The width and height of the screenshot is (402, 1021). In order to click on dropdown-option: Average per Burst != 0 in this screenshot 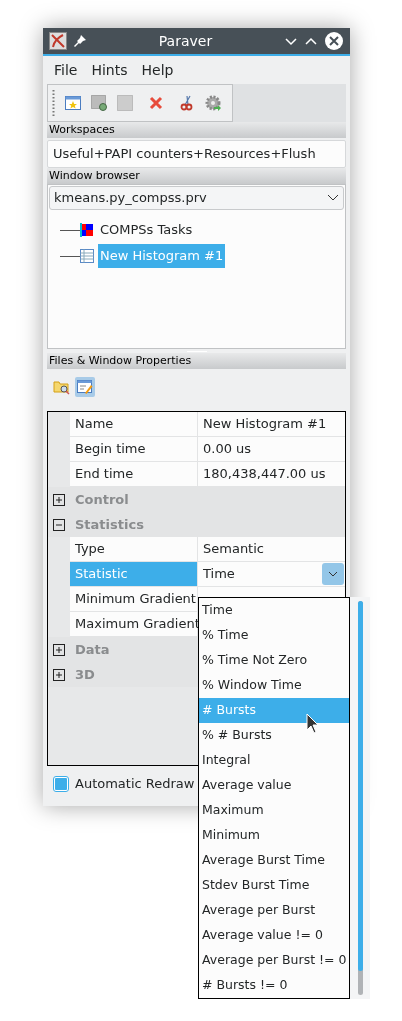, I will do `click(274, 960)`.